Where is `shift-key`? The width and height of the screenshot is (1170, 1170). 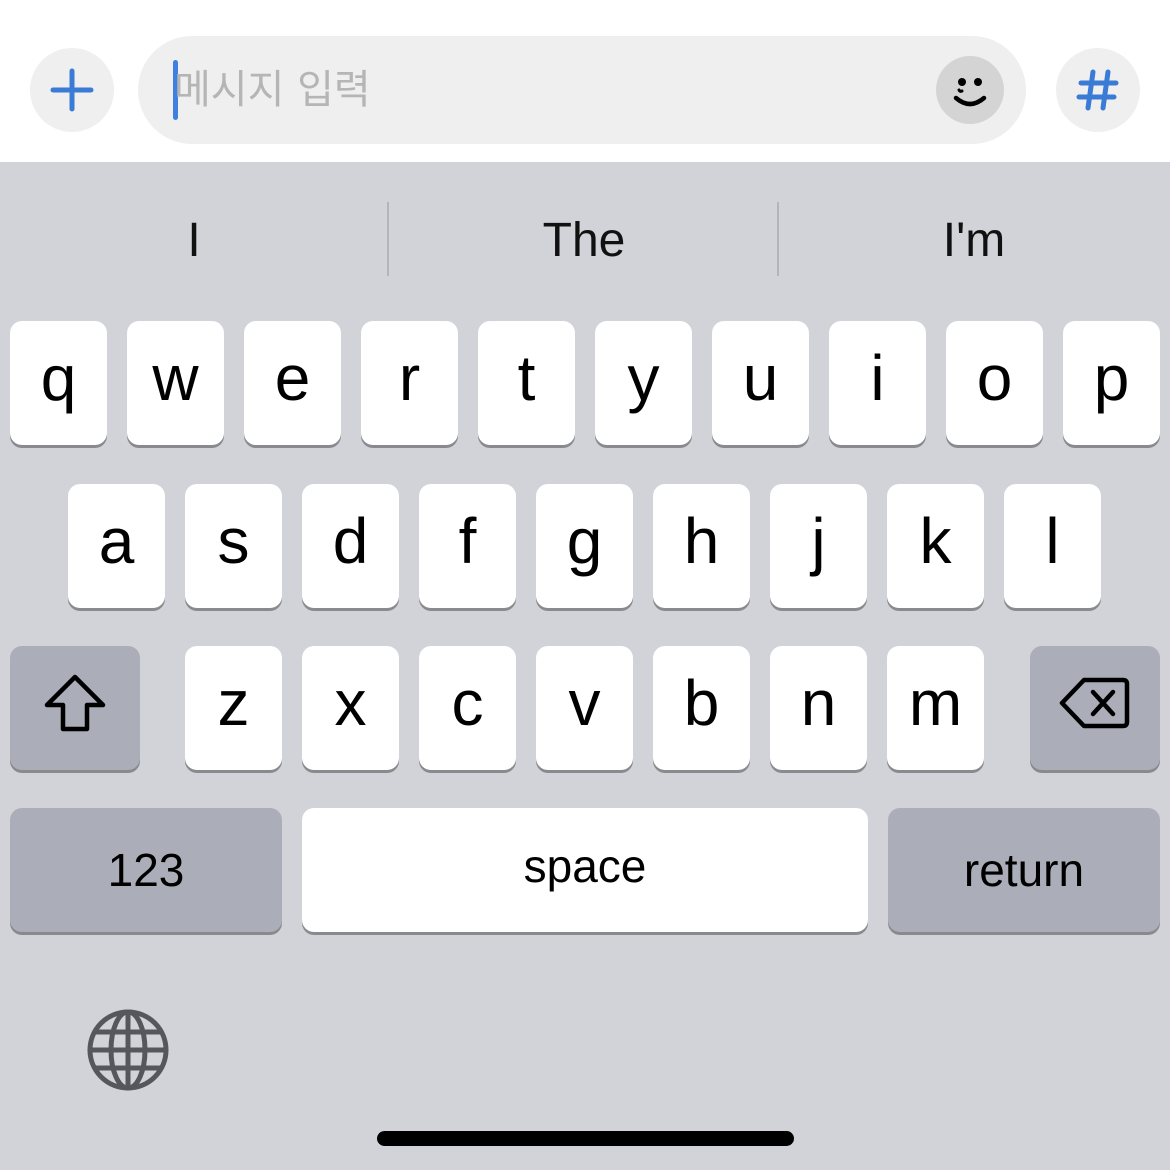 shift-key is located at coordinates (75, 708).